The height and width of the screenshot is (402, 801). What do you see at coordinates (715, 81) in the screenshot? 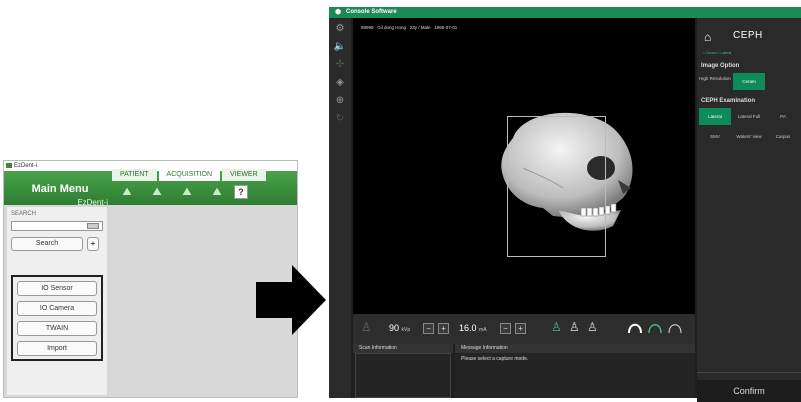
I see `high-resolution-button: High Resolution` at bounding box center [715, 81].